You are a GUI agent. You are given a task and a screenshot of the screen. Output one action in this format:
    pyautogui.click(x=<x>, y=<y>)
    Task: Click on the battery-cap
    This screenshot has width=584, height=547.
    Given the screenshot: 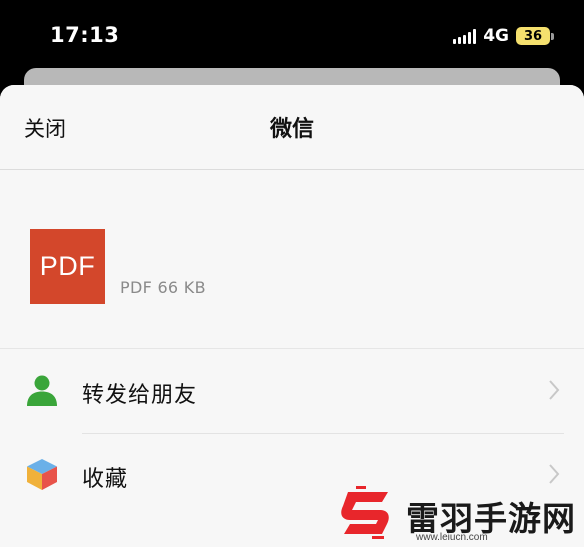 What is the action you would take?
    pyautogui.click(x=552, y=36)
    